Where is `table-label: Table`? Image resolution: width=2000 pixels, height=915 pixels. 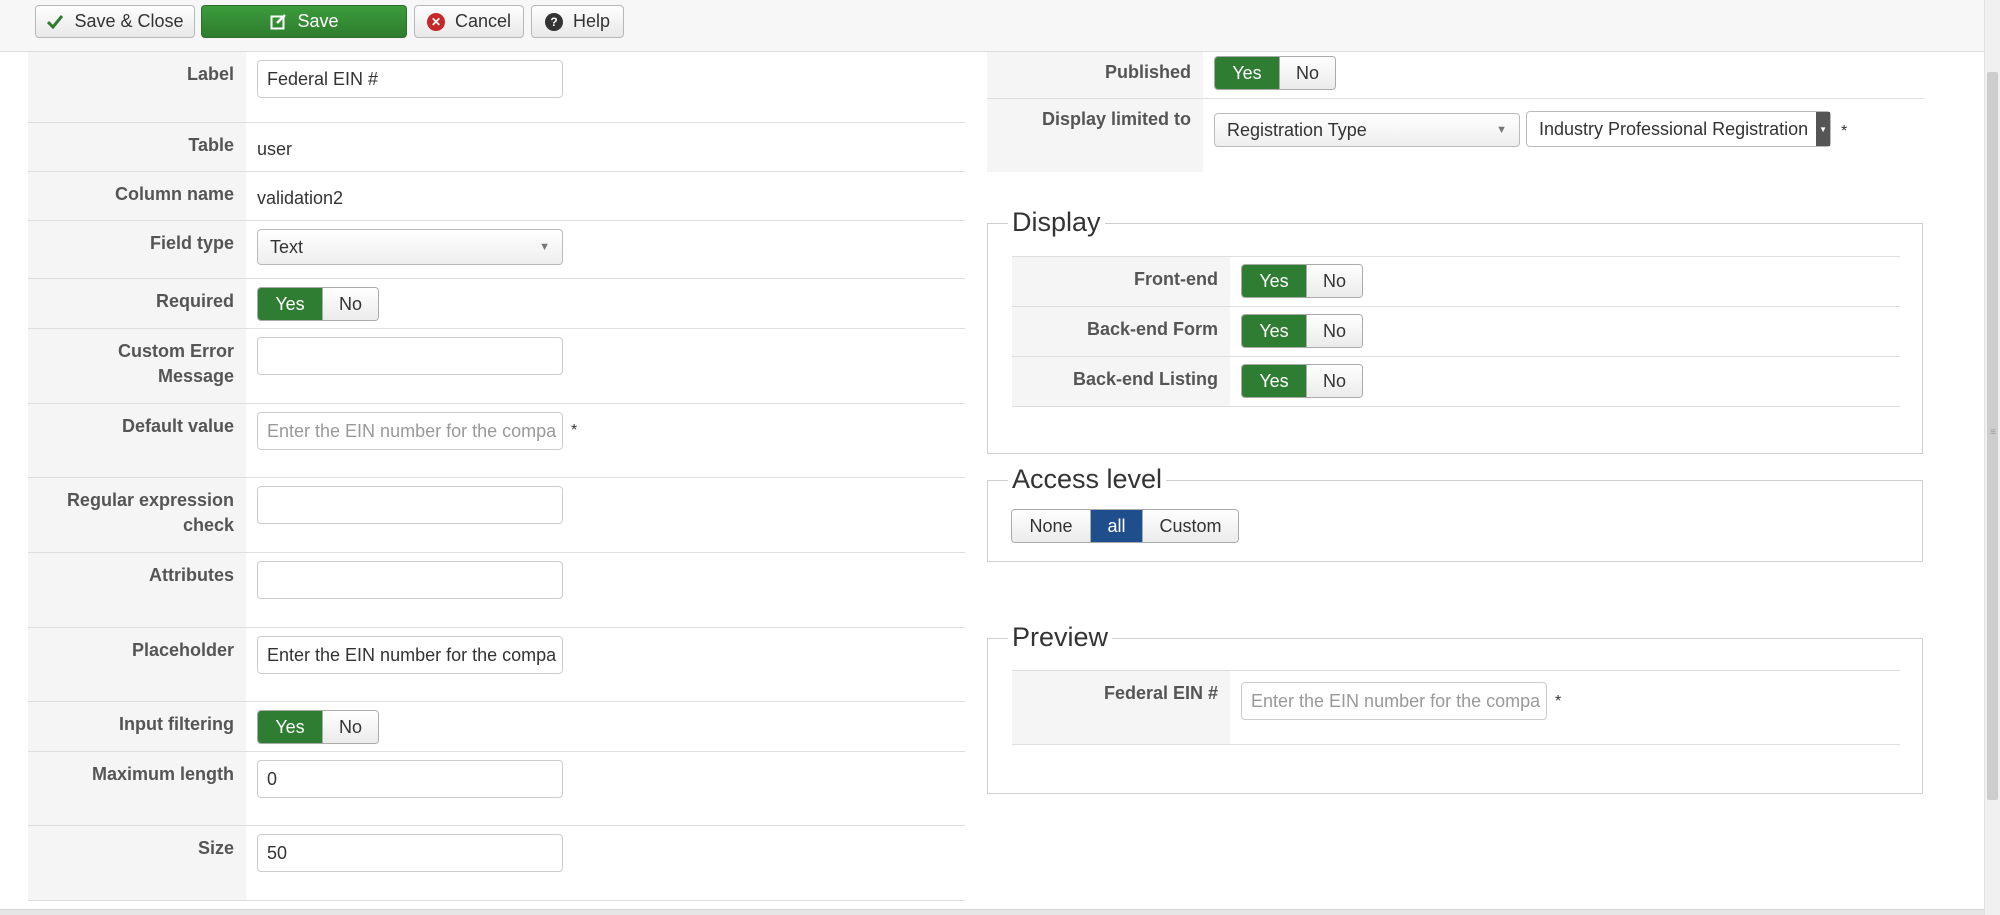
table-label: Table is located at coordinates (137, 147).